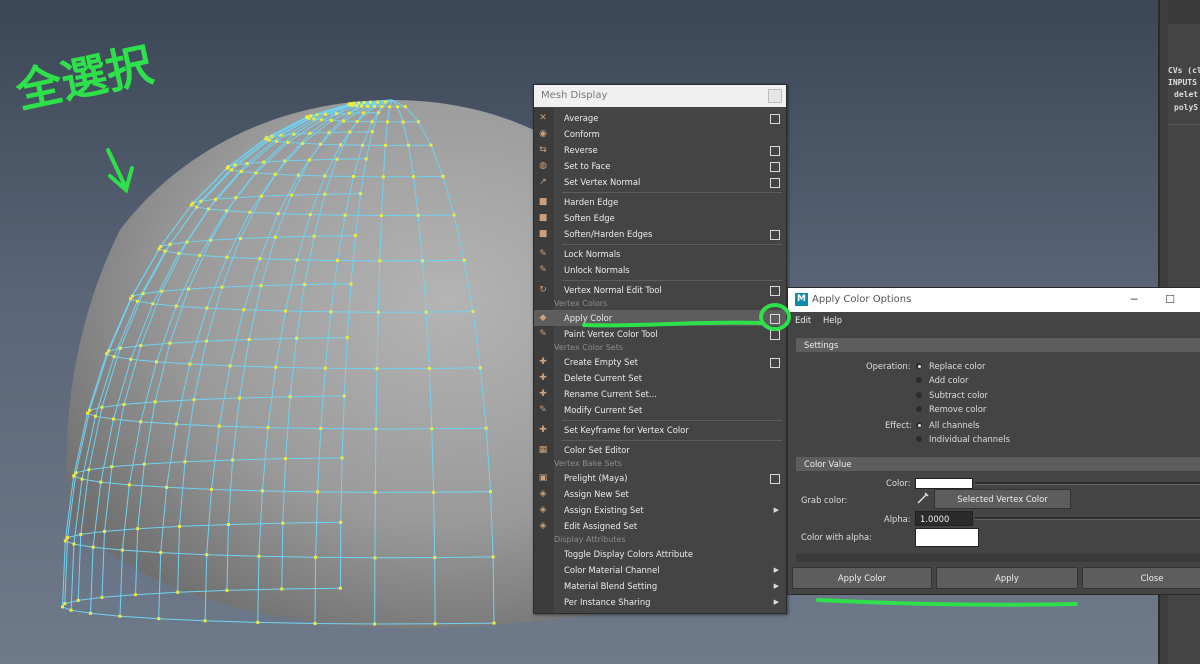 The height and width of the screenshot is (664, 1200). Describe the element at coordinates (1182, 82) in the screenshot. I see `channel-line: INPUTS` at that location.